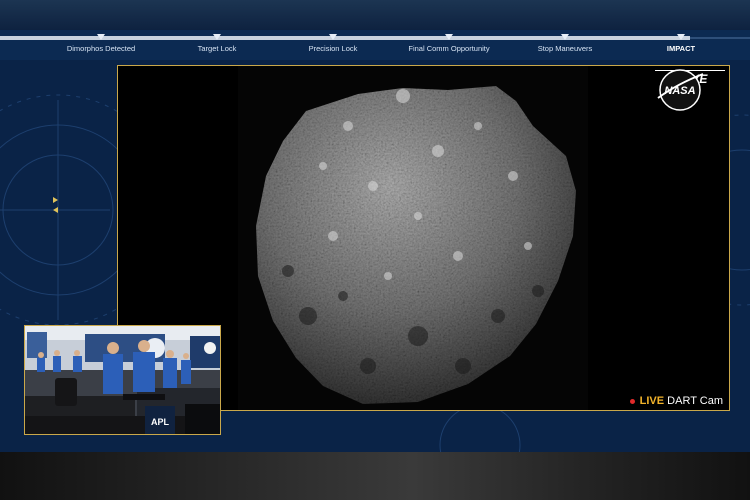 Image resolution: width=750 pixels, height=500 pixels. What do you see at coordinates (101, 48) in the screenshot?
I see `milestone-label: Dimorphos Detected` at bounding box center [101, 48].